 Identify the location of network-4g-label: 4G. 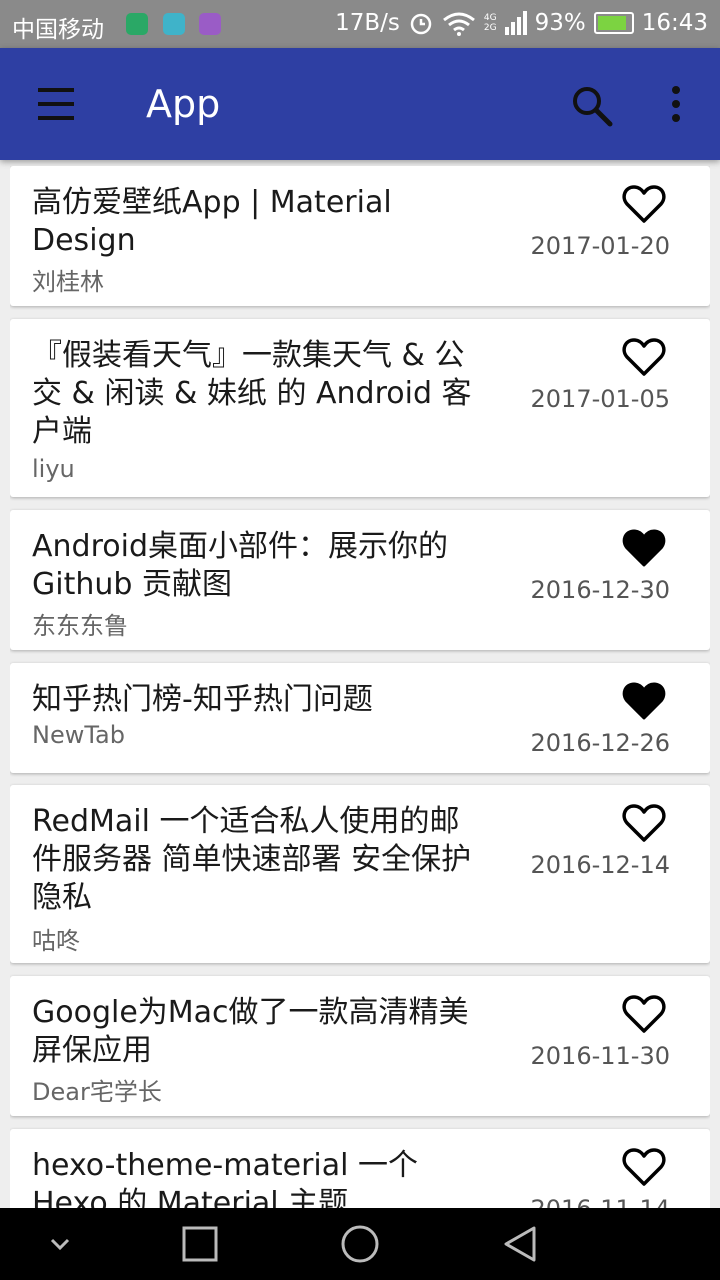
(490, 18).